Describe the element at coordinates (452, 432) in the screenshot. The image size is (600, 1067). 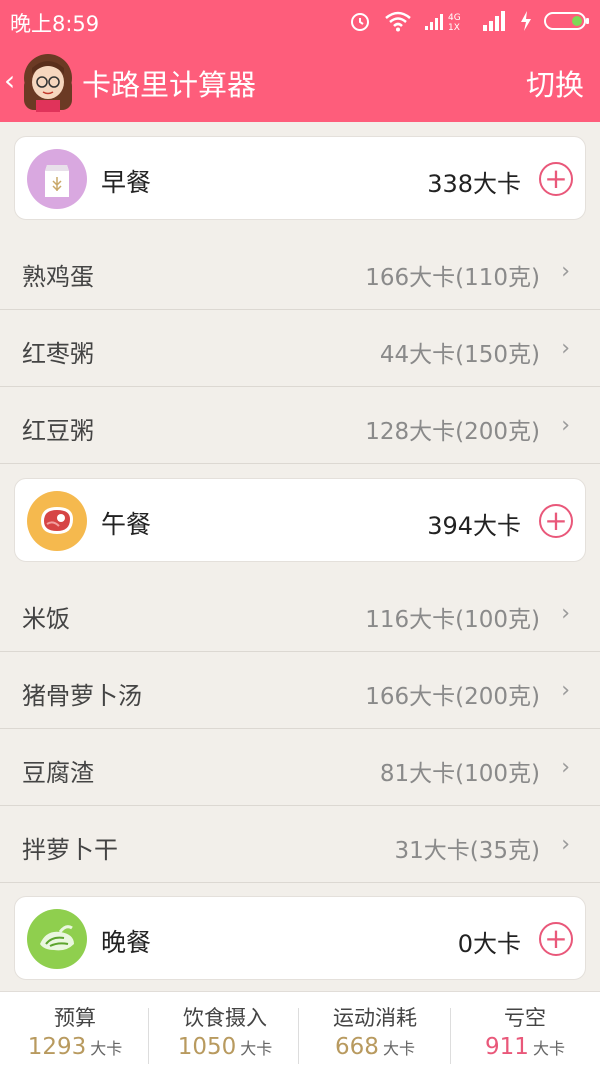
I see `food-value: 128大卡(200克)` at that location.